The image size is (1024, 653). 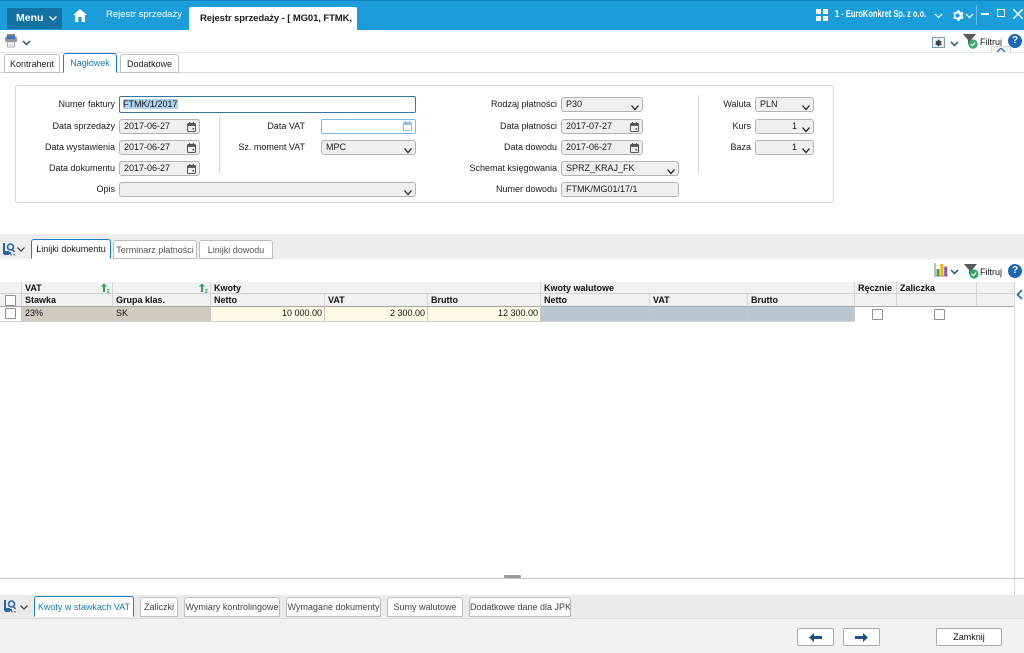 I want to click on svg-text: 3, so click(x=206, y=291).